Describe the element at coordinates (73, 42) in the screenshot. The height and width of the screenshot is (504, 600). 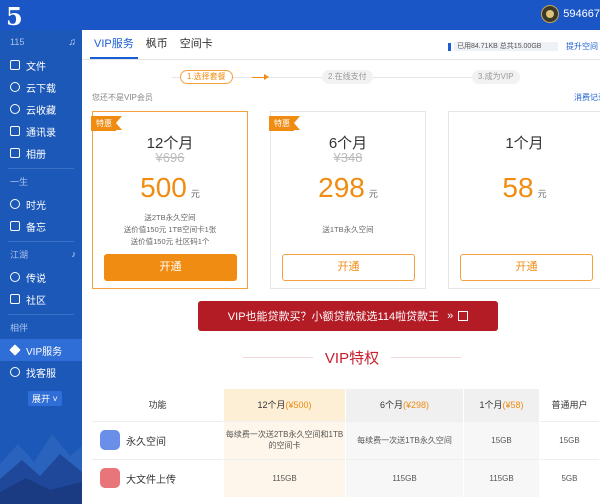
I see `headset-icon: ♫` at that location.